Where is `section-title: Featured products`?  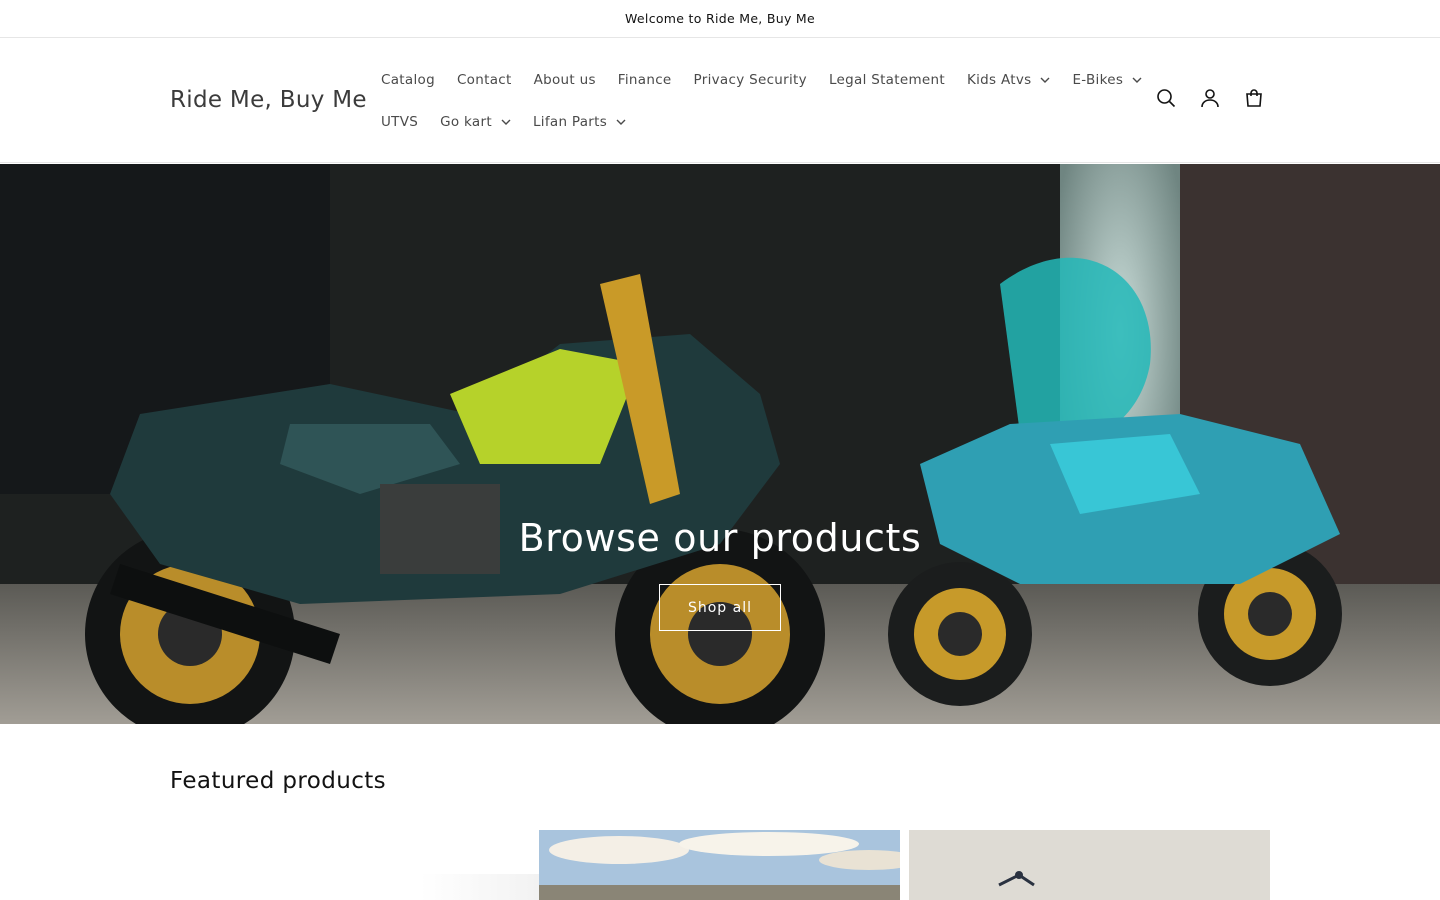 section-title: Featured products is located at coordinates (278, 781).